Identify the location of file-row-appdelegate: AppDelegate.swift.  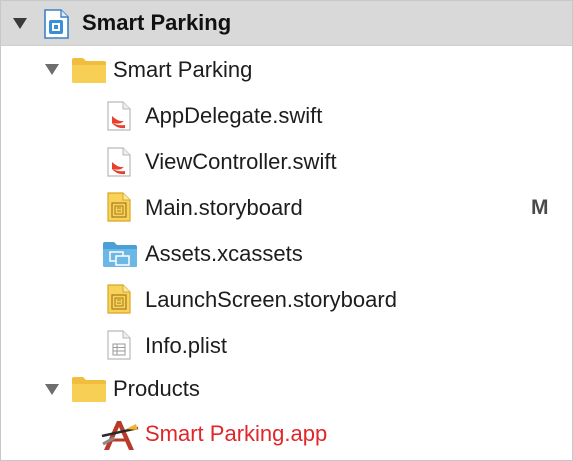
(286, 115).